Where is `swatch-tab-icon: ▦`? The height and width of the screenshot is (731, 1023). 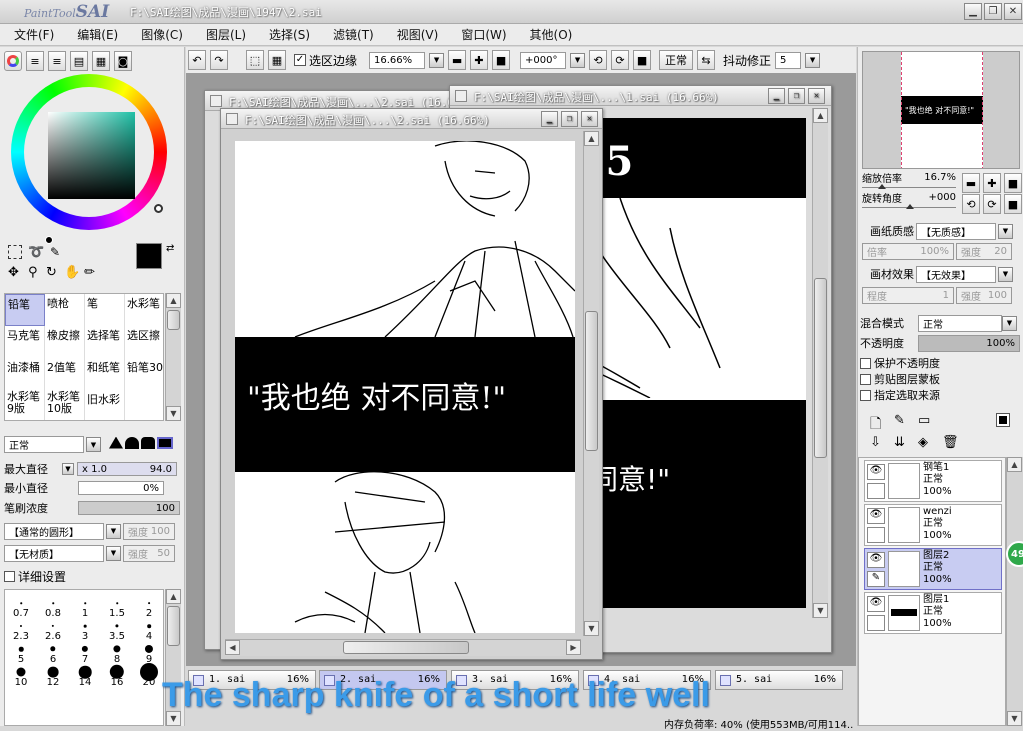 swatch-tab-icon: ▦ is located at coordinates (101, 61).